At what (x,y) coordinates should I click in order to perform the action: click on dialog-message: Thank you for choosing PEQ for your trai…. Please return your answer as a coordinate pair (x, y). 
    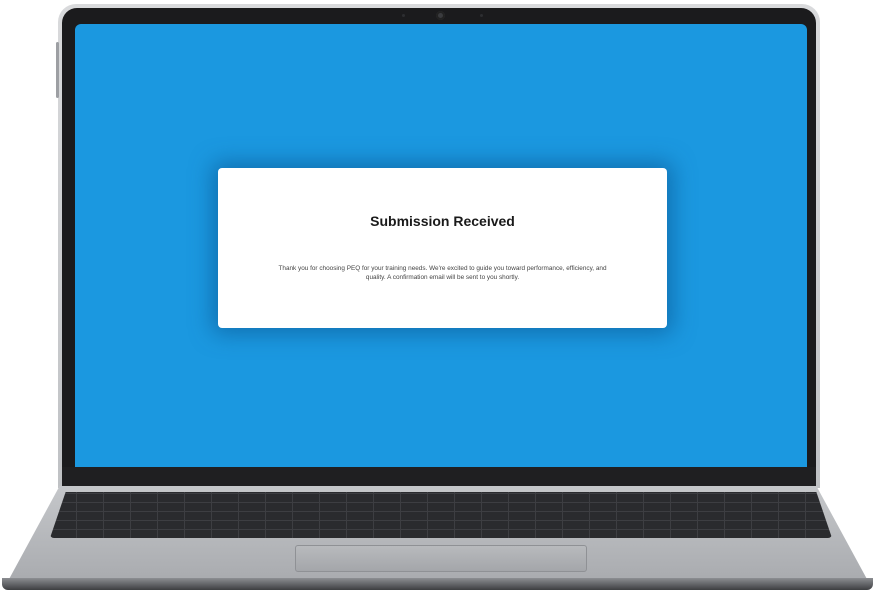
    Looking at the image, I should click on (442, 273).